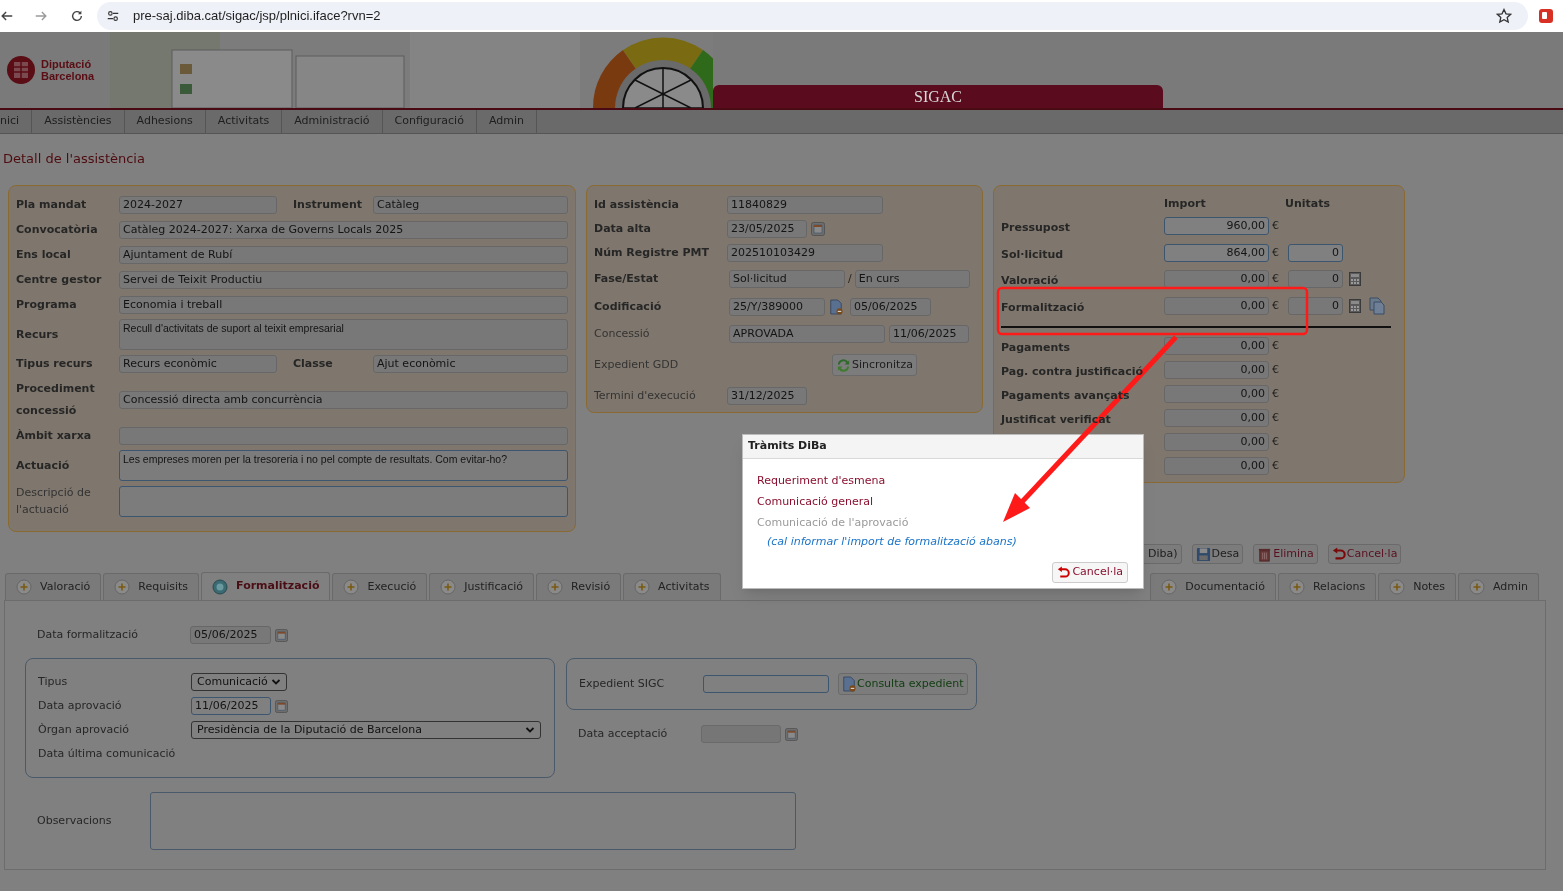 This screenshot has height=891, width=1563. What do you see at coordinates (343, 465) in the screenshot?
I see `text-area: Les empreses moren per la tresoreria i no pel compte de resultats. Com evitar-ho?` at bounding box center [343, 465].